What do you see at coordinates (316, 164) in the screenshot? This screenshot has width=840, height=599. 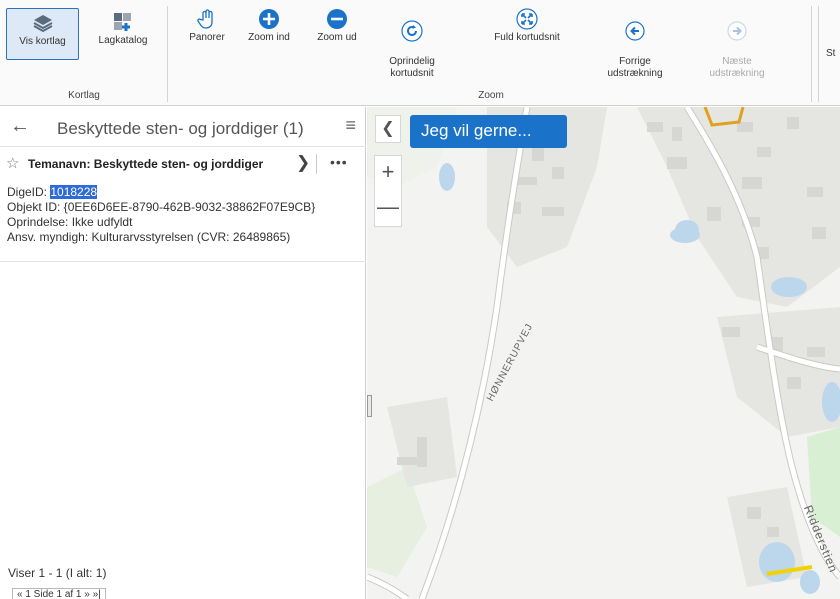 I see `row-divider` at bounding box center [316, 164].